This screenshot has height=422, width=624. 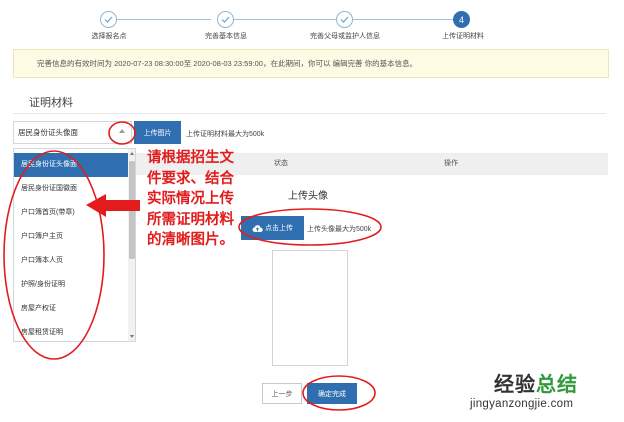 I want to click on dropdown-option: 居民身份证头像面, so click(x=71, y=165).